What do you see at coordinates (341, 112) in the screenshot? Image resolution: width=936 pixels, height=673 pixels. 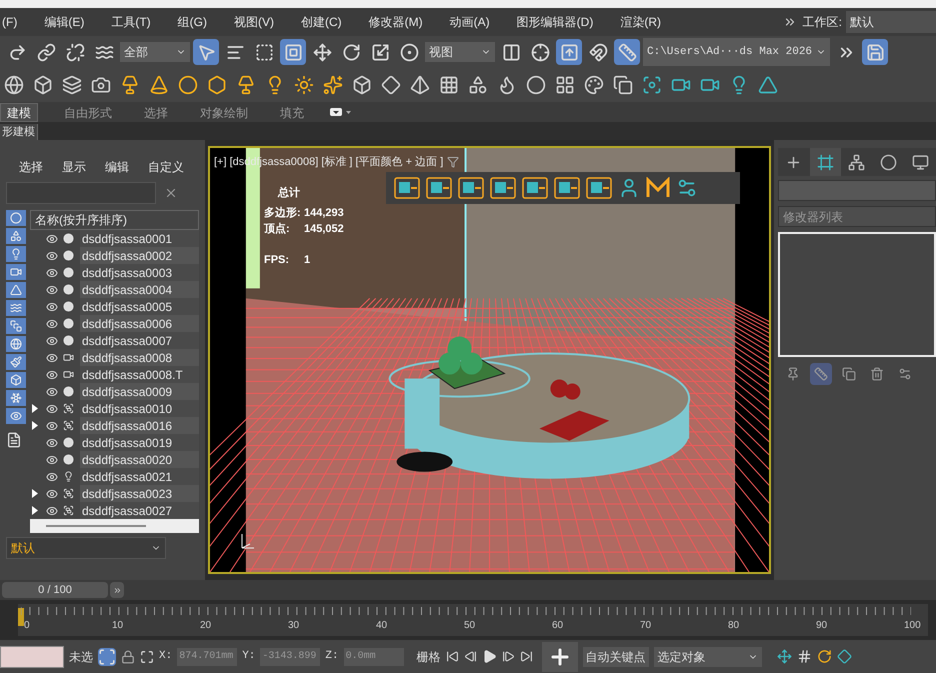 I see `ribbon-options-icon` at bounding box center [341, 112].